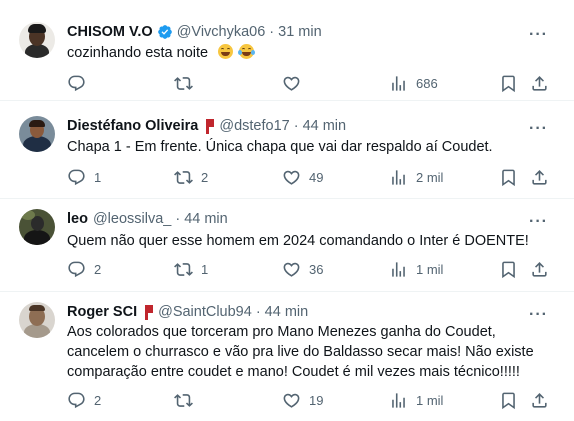  Describe the element at coordinates (110, 32) in the screenshot. I see `author-name: CHISOM V.O` at that location.